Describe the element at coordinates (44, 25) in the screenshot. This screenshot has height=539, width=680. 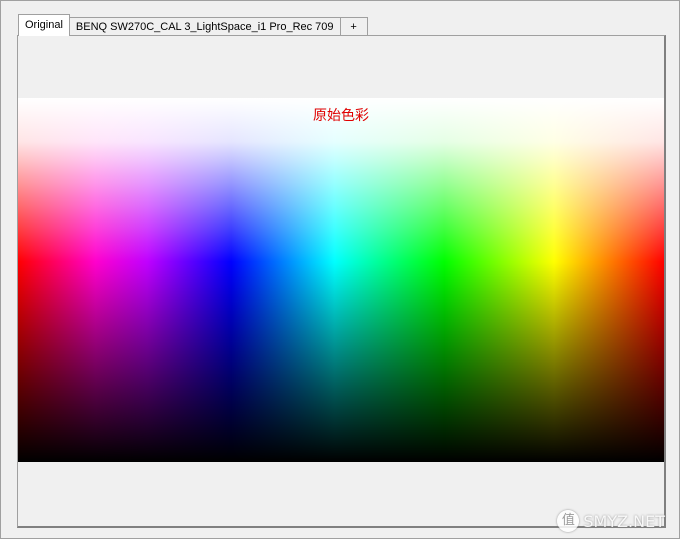
I see `tab-original: Original` at that location.